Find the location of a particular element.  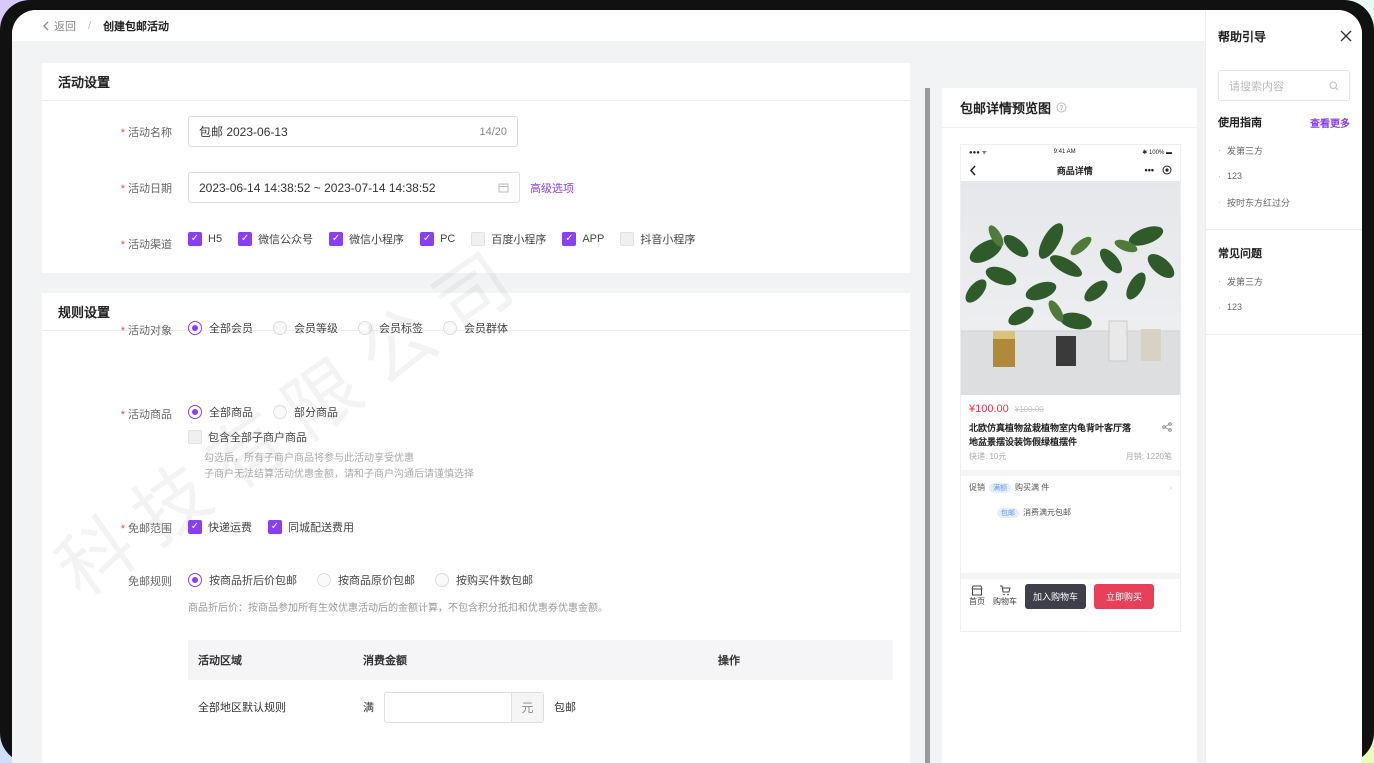

view-more-link: 查看更多 is located at coordinates (1330, 122).